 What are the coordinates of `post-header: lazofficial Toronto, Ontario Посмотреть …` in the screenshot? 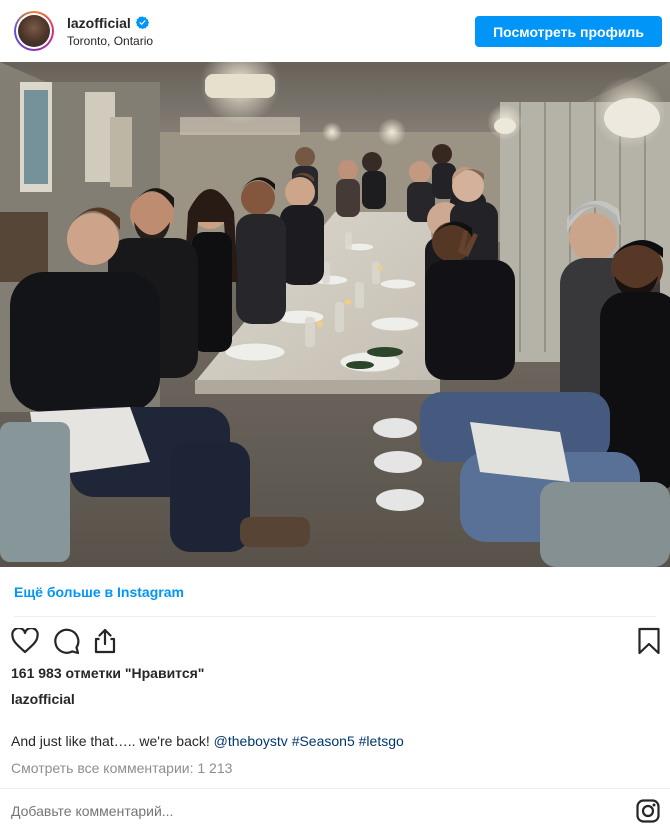 It's located at (335, 31).